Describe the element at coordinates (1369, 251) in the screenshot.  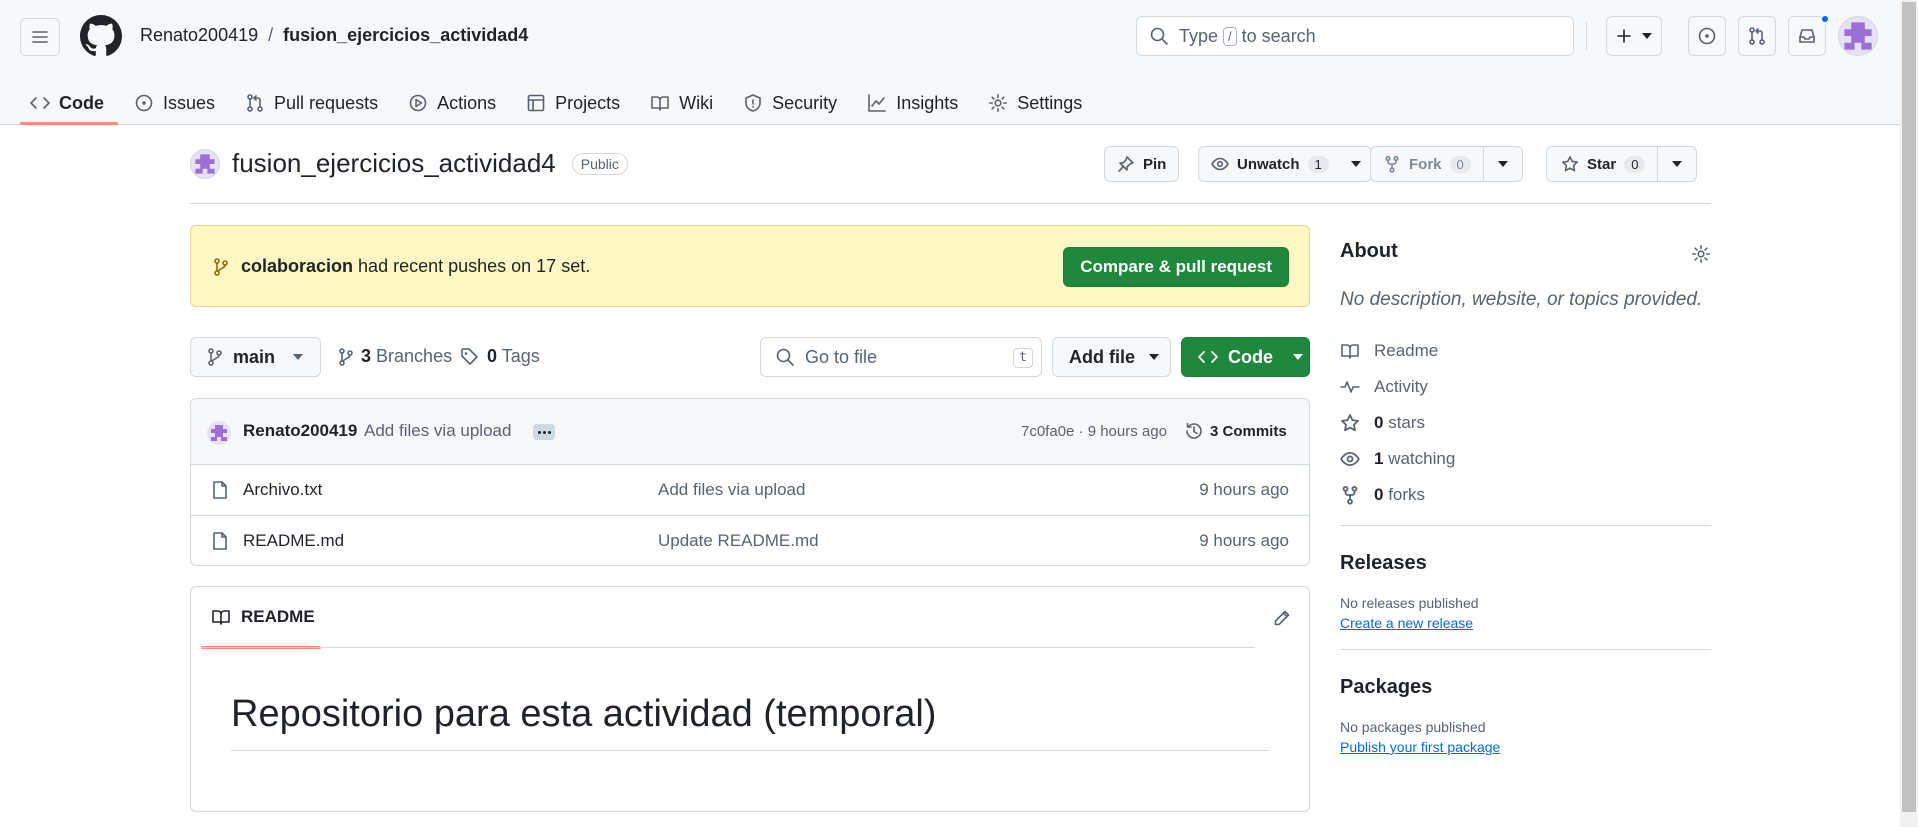
I see `about-title: About` at that location.